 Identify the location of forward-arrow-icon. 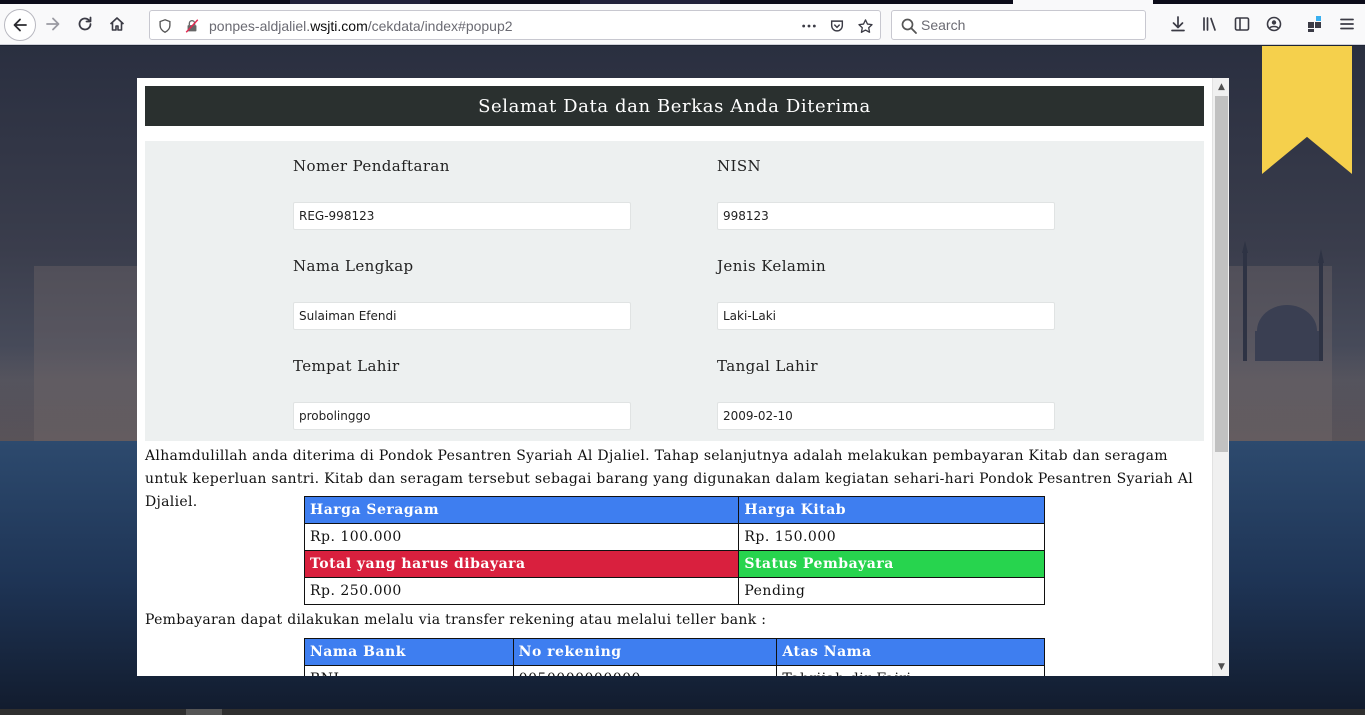
(53, 24).